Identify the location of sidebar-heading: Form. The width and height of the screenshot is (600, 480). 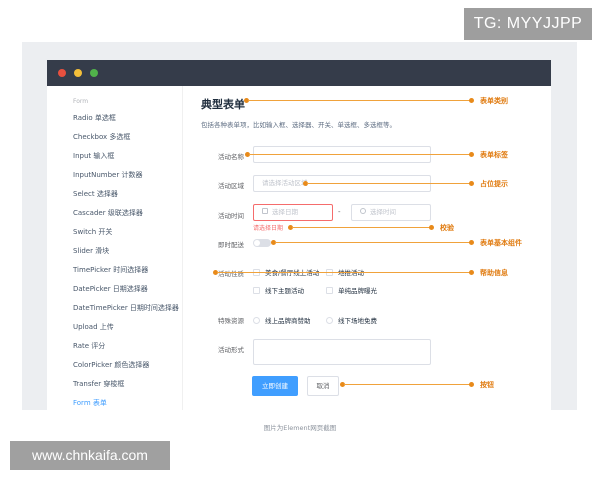
(81, 101).